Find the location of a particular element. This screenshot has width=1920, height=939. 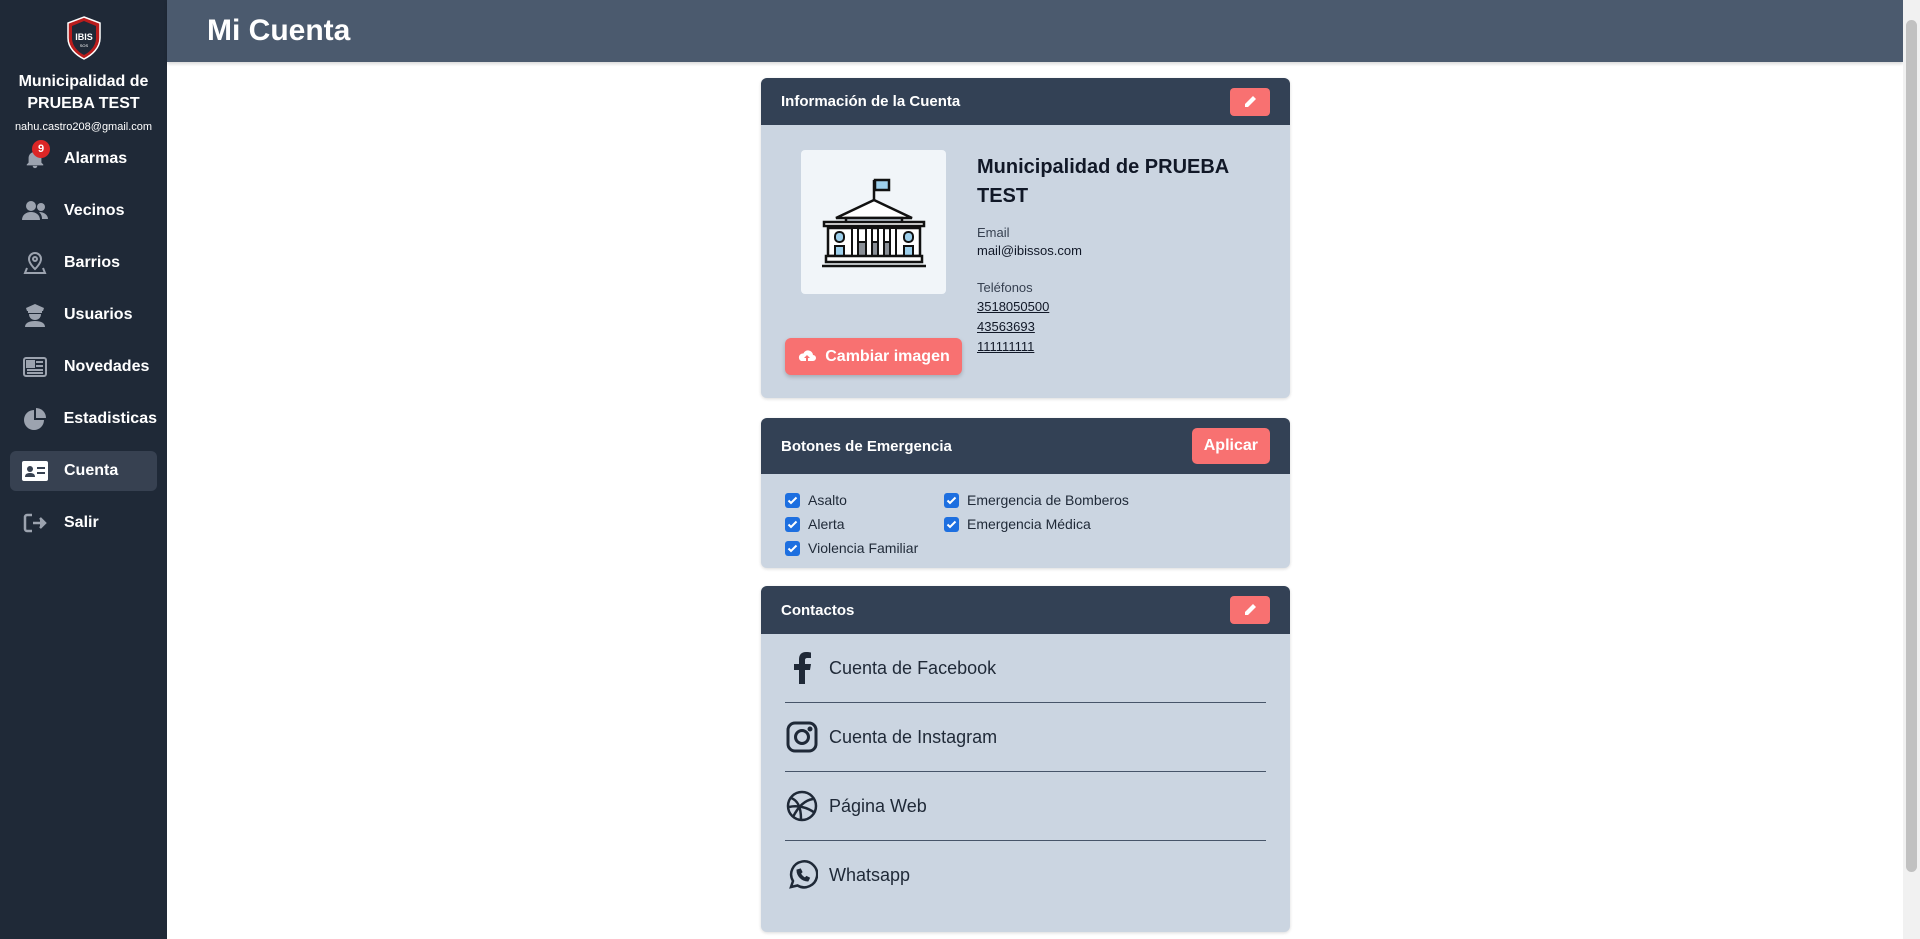

contact-web: Página Web is located at coordinates (1025, 806).